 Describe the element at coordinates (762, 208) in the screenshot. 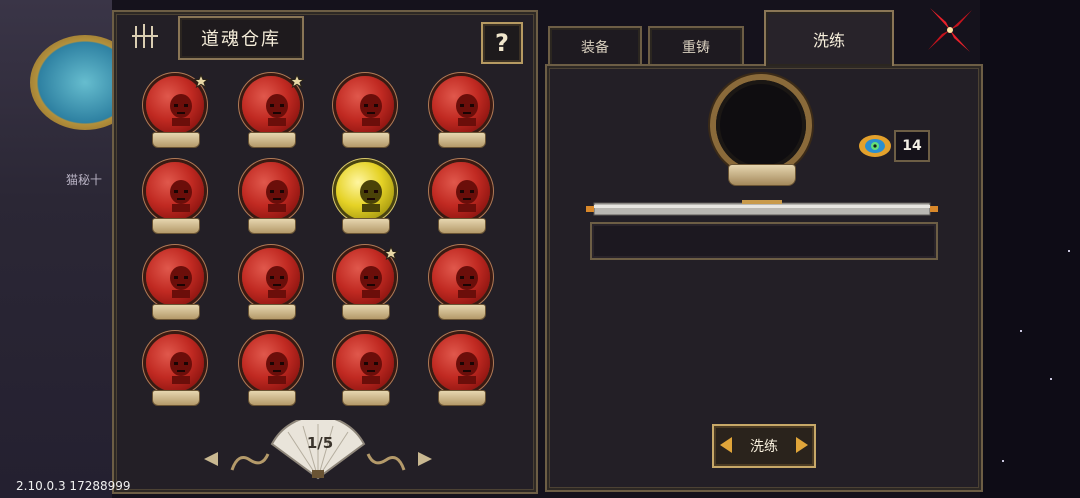

I see `attribute-scroll-bar` at that location.